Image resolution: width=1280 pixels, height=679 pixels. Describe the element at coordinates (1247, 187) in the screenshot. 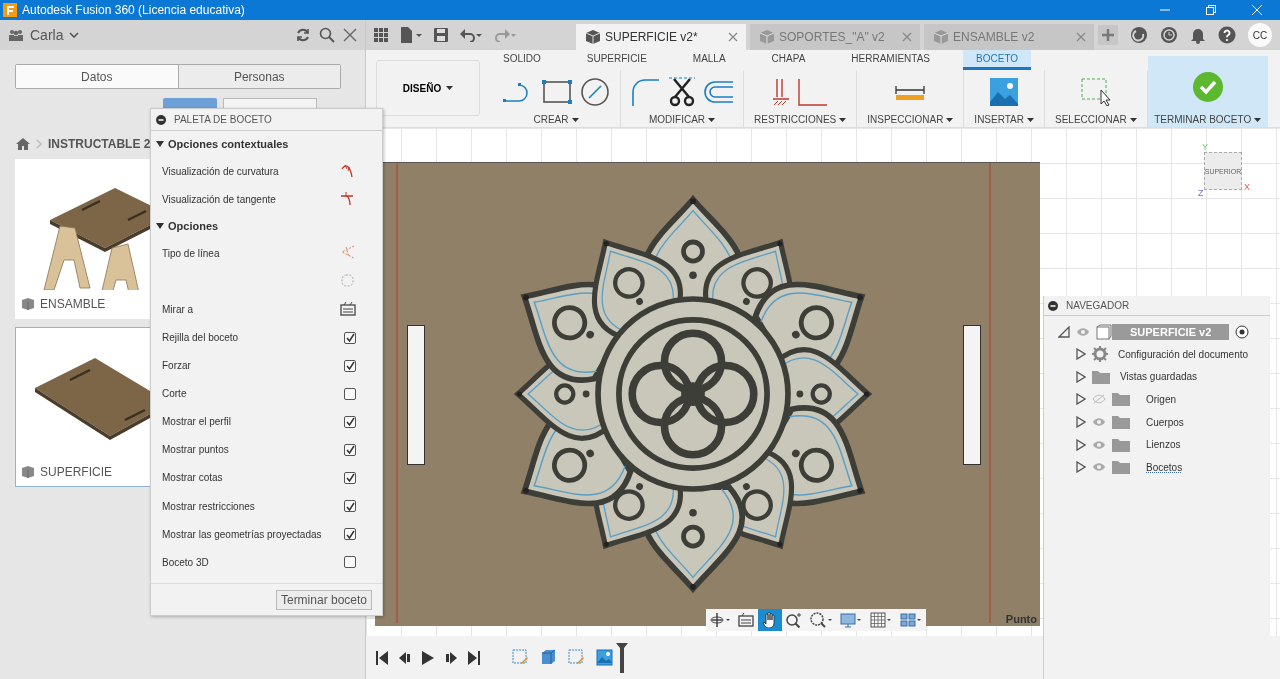

I see `axis-label: X` at that location.